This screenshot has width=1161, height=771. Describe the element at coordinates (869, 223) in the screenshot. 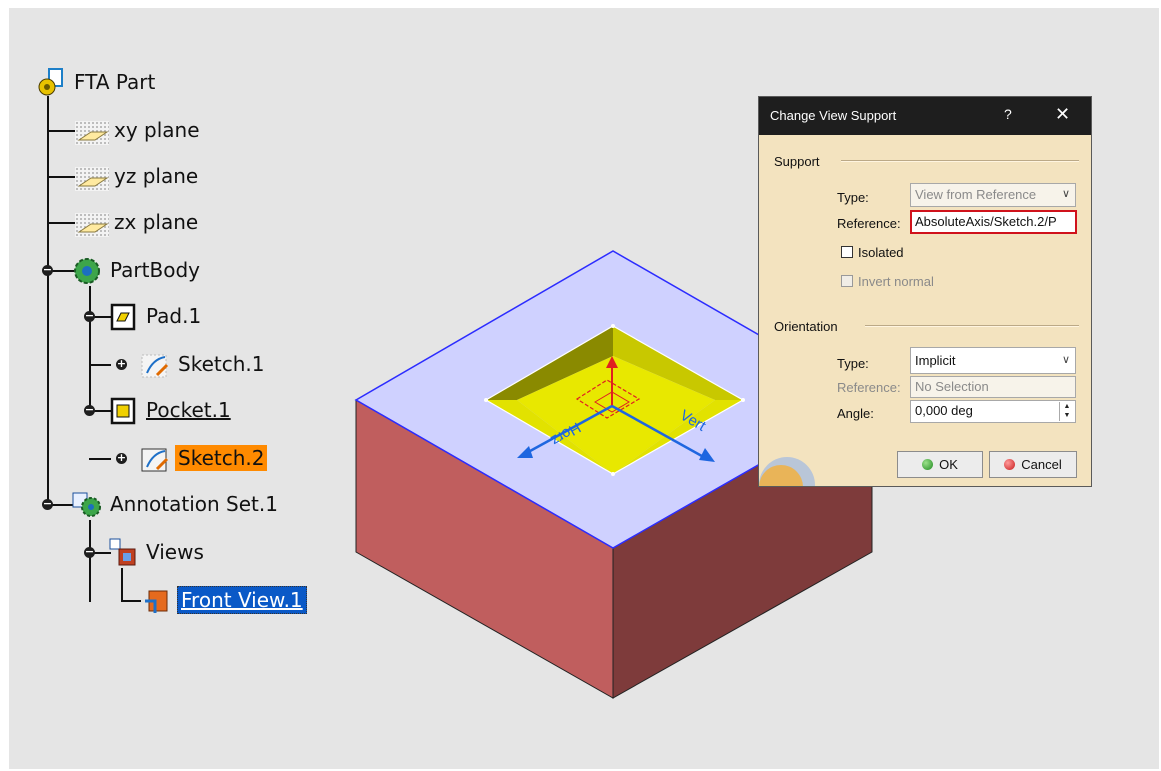

I see `support-reference-label: Reference:` at that location.